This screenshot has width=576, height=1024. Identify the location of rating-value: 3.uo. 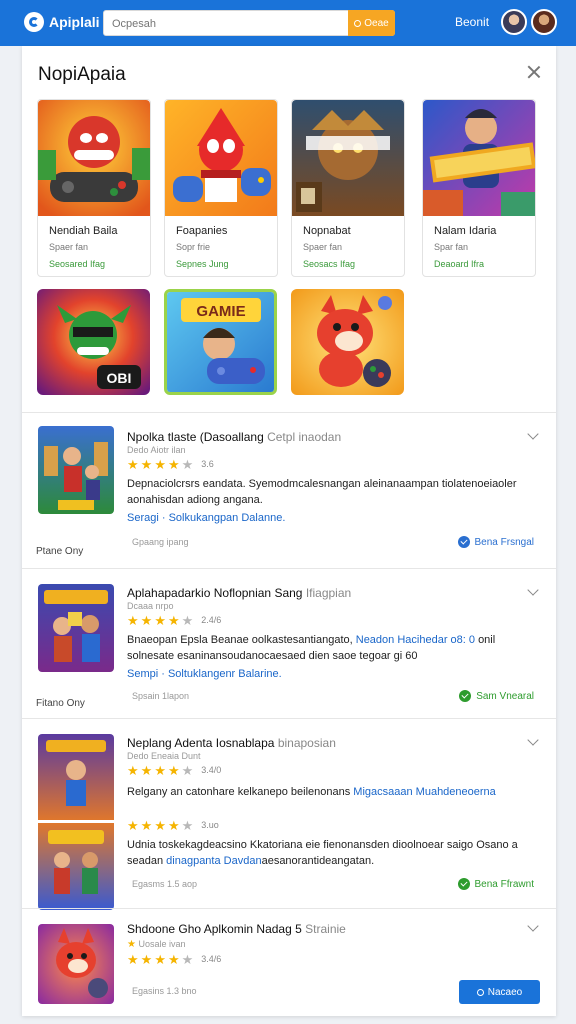
(210, 825).